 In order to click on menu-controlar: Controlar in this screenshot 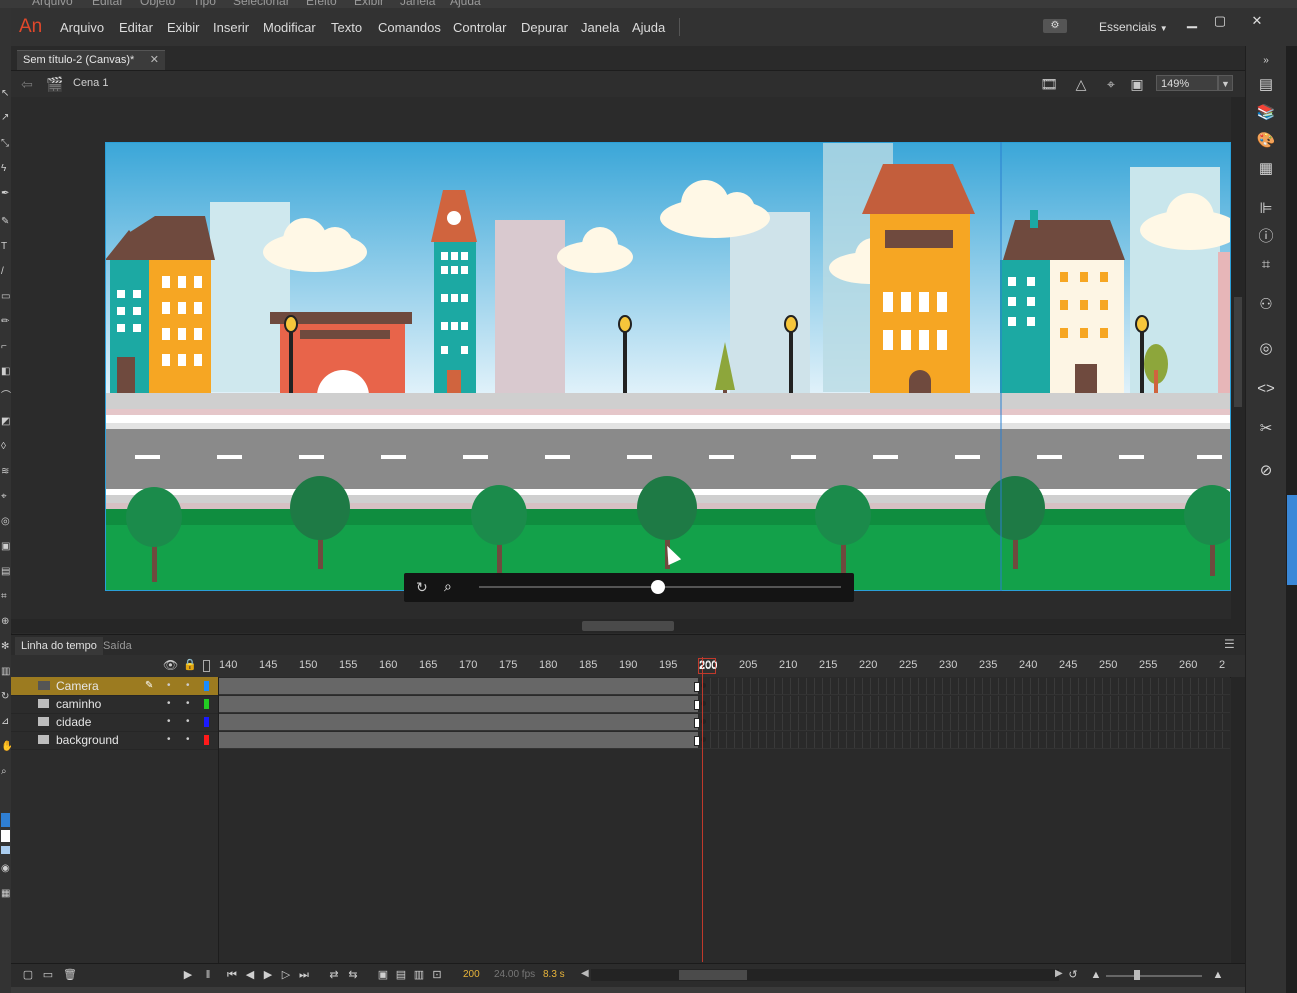, I will do `click(479, 27)`.